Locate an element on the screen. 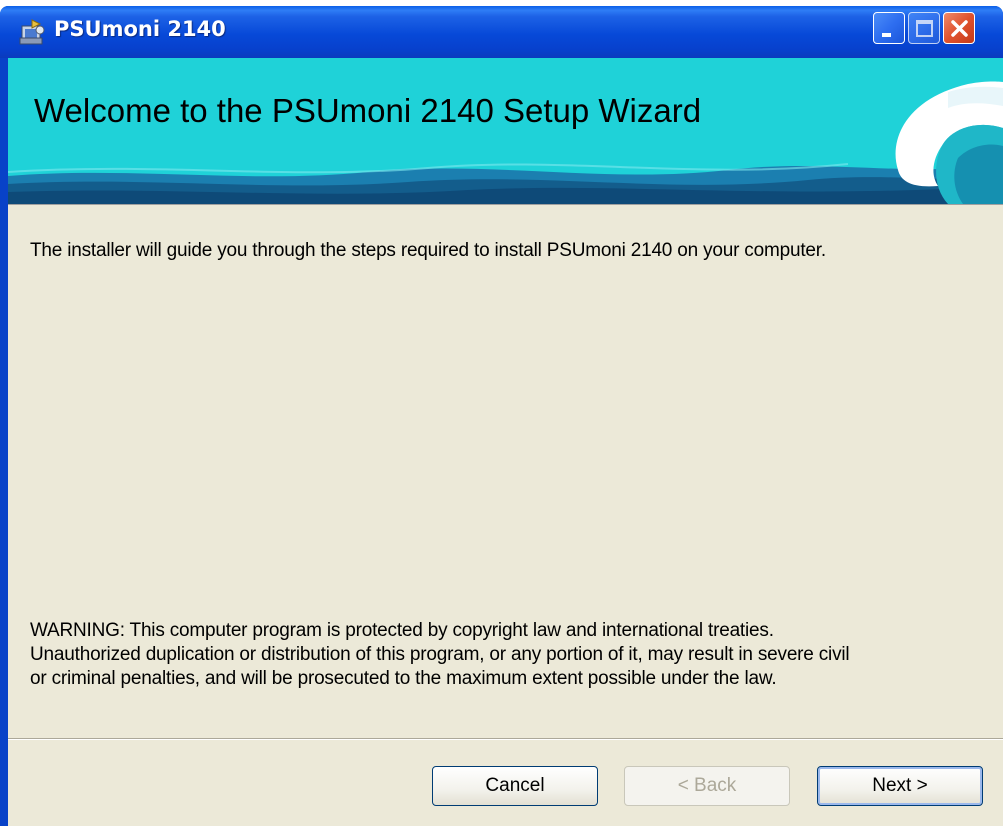 The height and width of the screenshot is (826, 1003). close-button is located at coordinates (959, 28).